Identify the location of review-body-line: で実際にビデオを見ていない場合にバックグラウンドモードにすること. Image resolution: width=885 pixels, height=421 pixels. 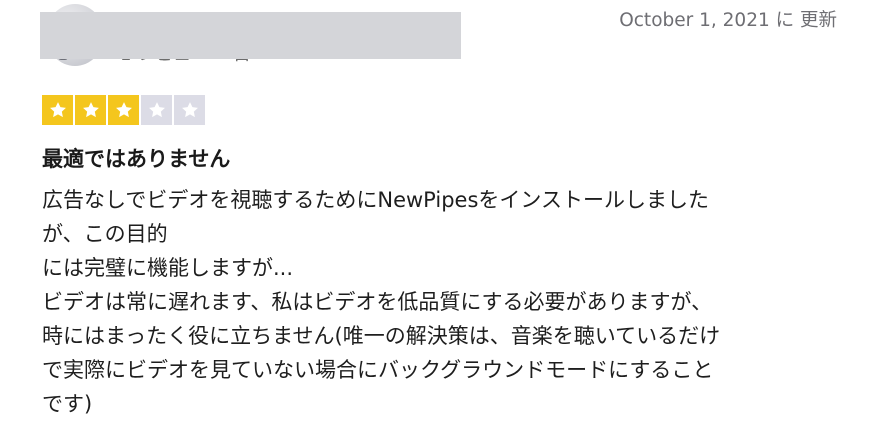
(378, 370).